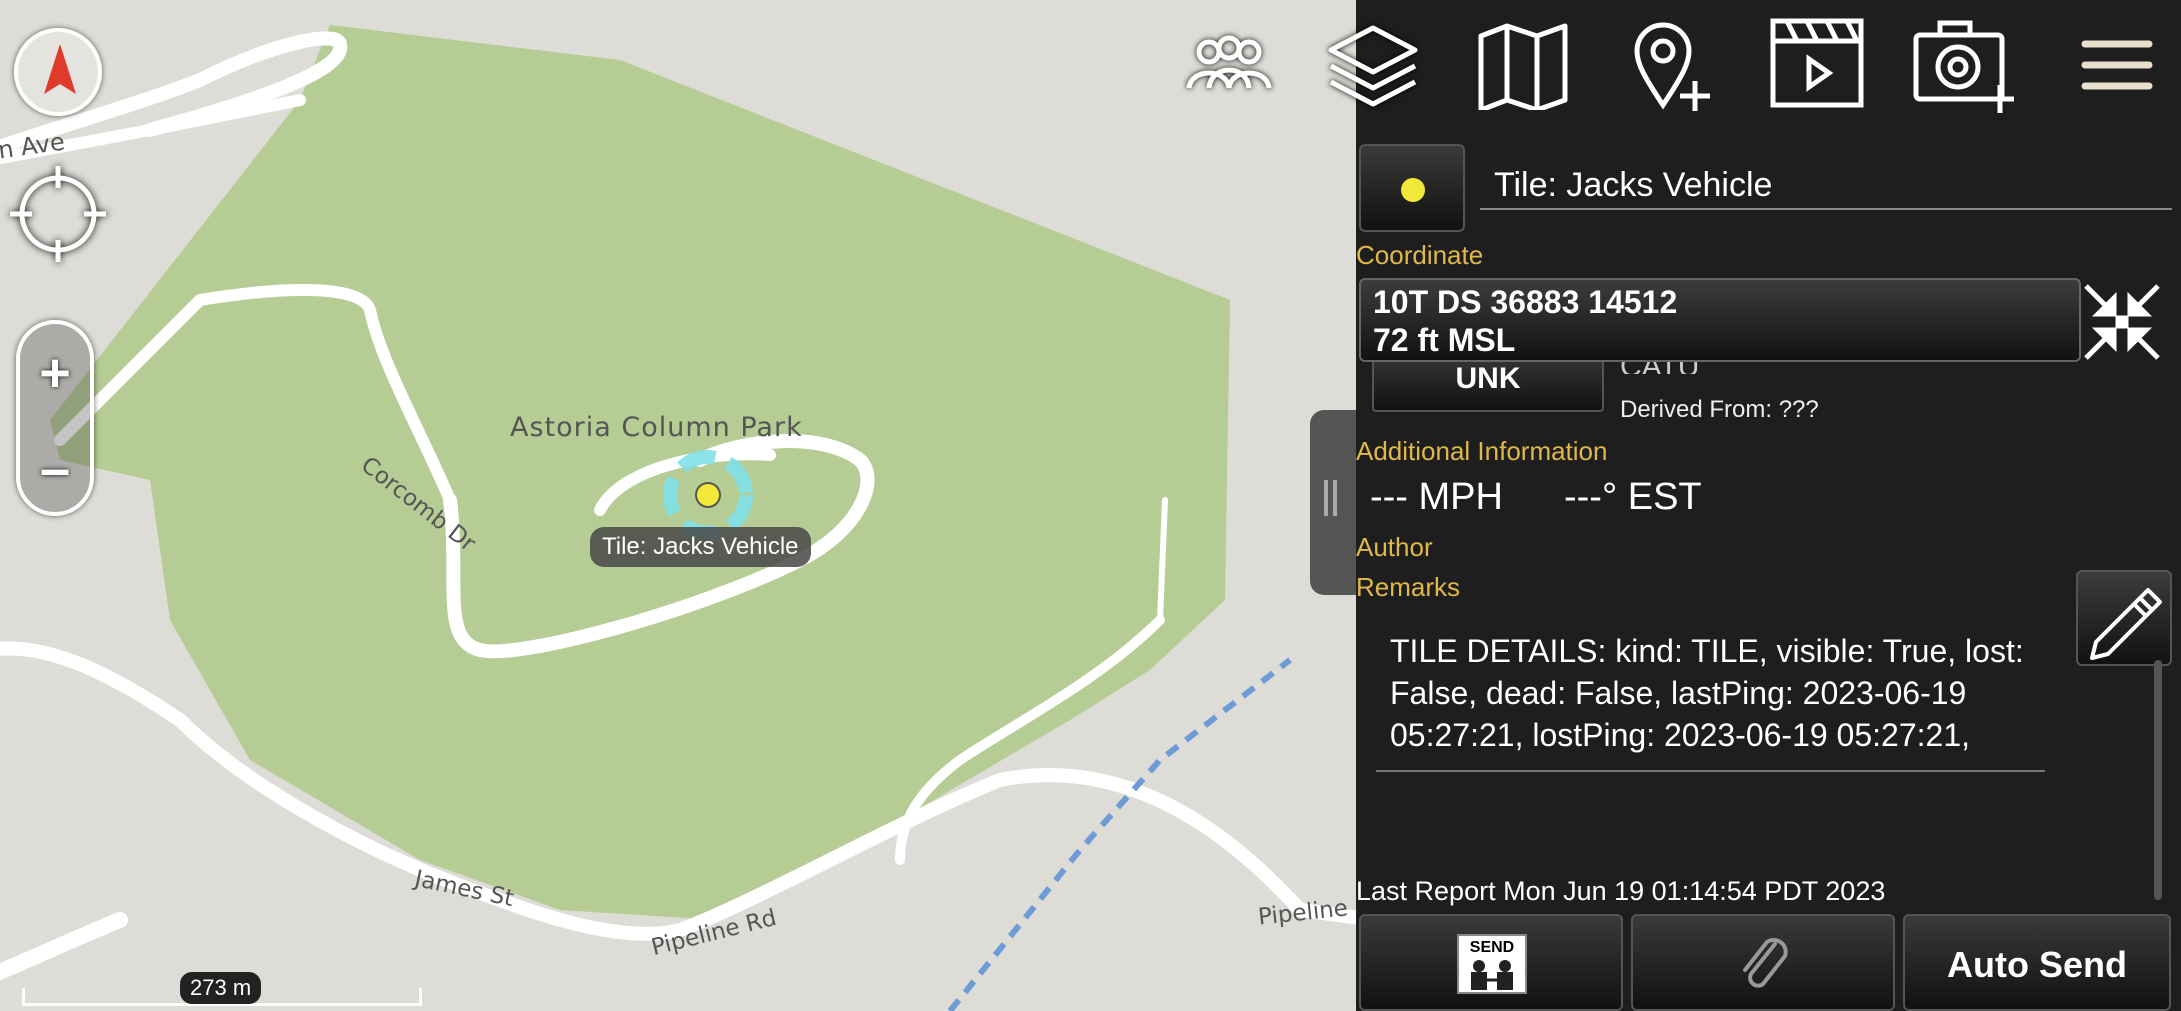 Image resolution: width=2181 pixels, height=1011 pixels. What do you see at coordinates (1444, 340) in the screenshot?
I see `coordinate-elevation: 72 ft MSL` at bounding box center [1444, 340].